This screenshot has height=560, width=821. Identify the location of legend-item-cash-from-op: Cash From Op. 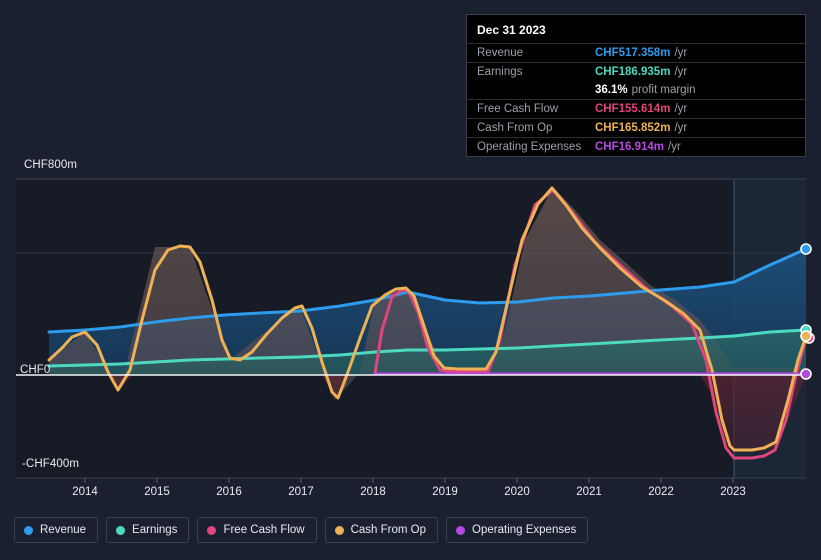
(381, 530).